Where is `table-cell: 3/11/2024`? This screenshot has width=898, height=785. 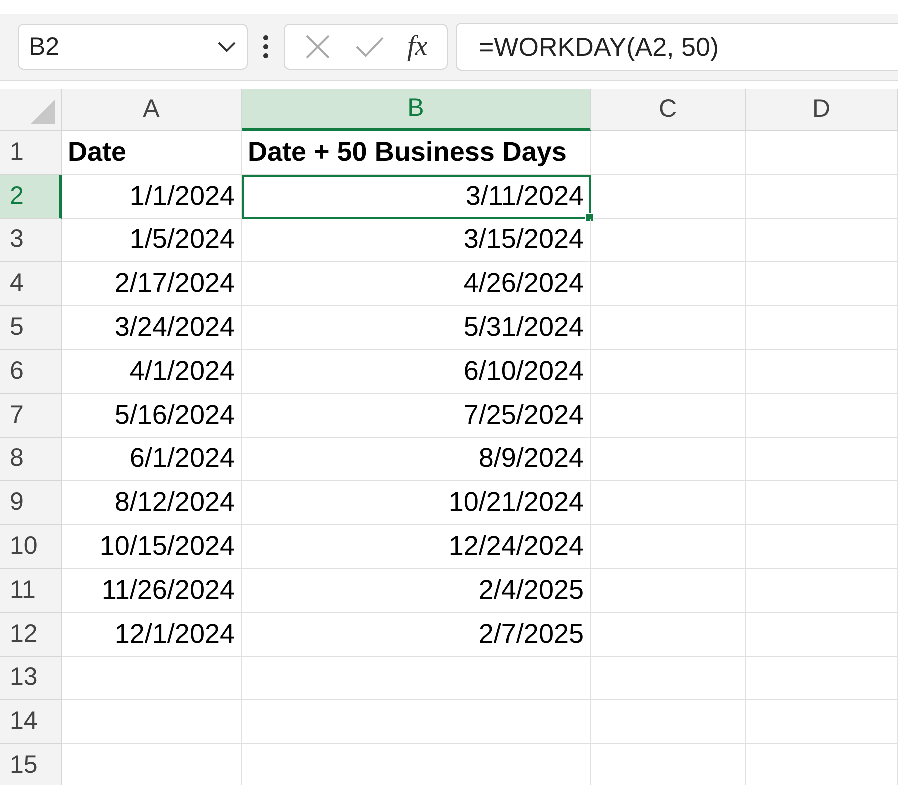
table-cell: 3/11/2024 is located at coordinates (416, 196).